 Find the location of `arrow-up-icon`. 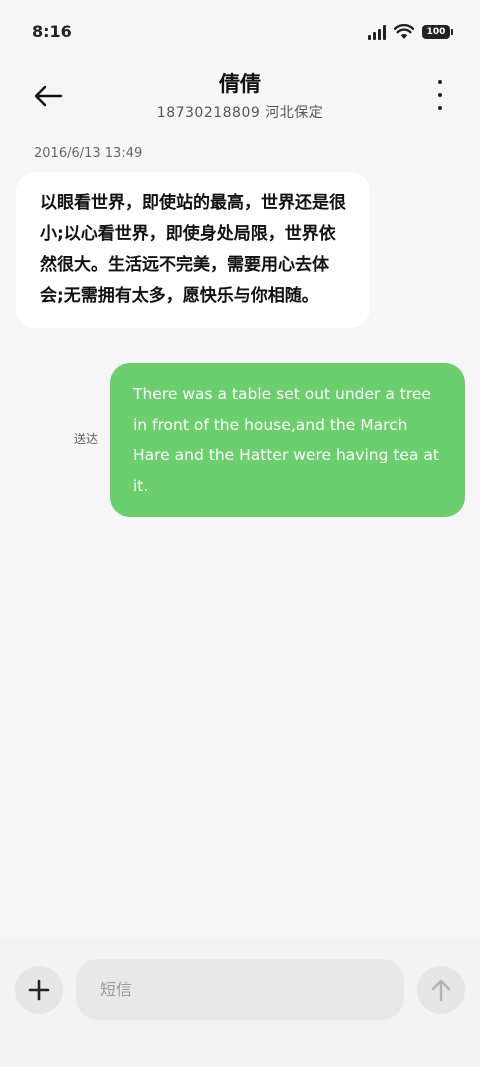

arrow-up-icon is located at coordinates (441, 990).